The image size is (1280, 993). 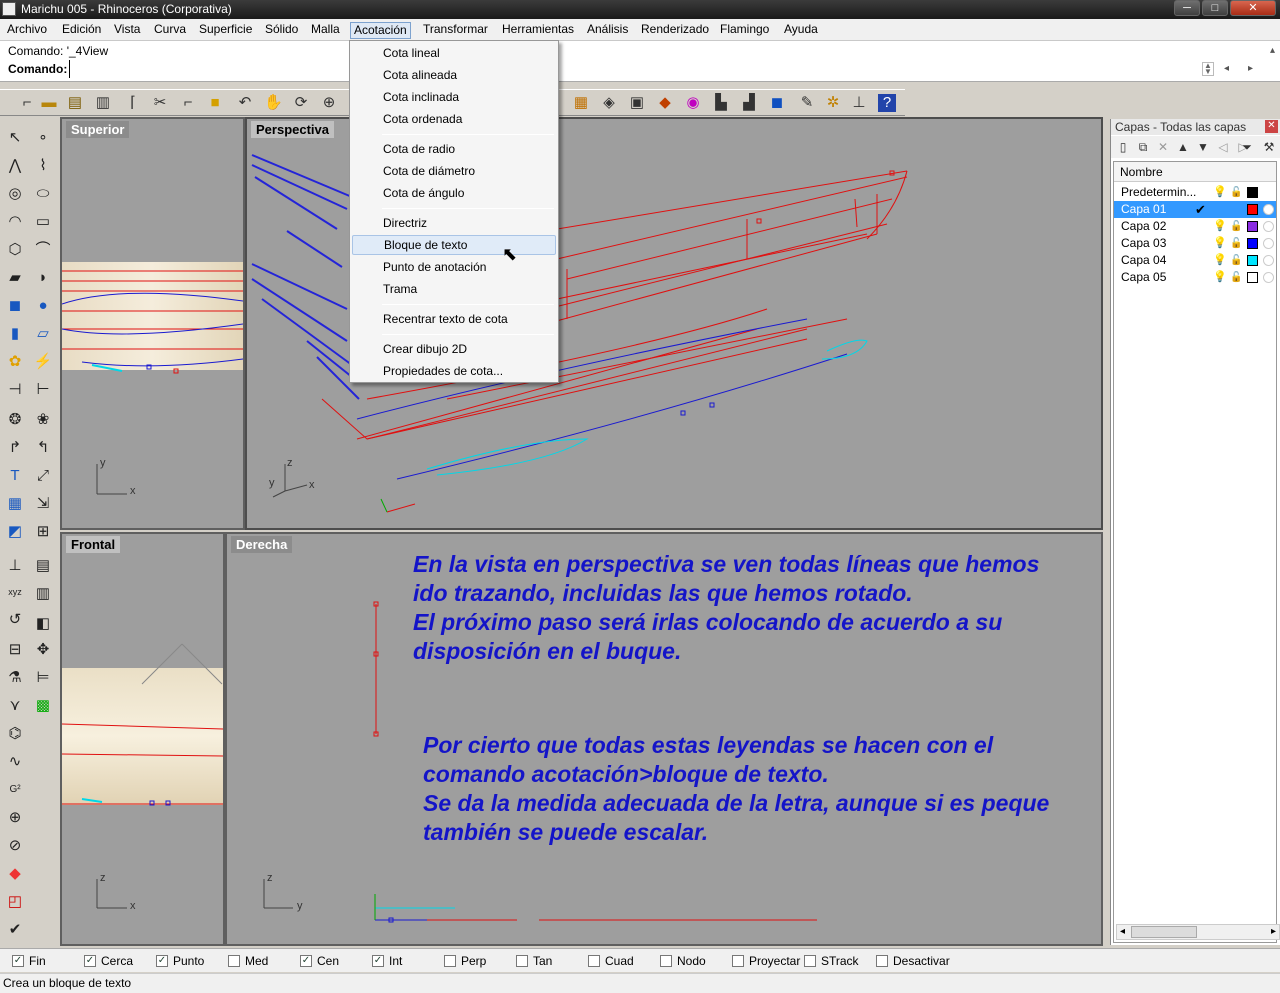 I want to click on cut-plane-icon: ⚗, so click(x=15, y=678).